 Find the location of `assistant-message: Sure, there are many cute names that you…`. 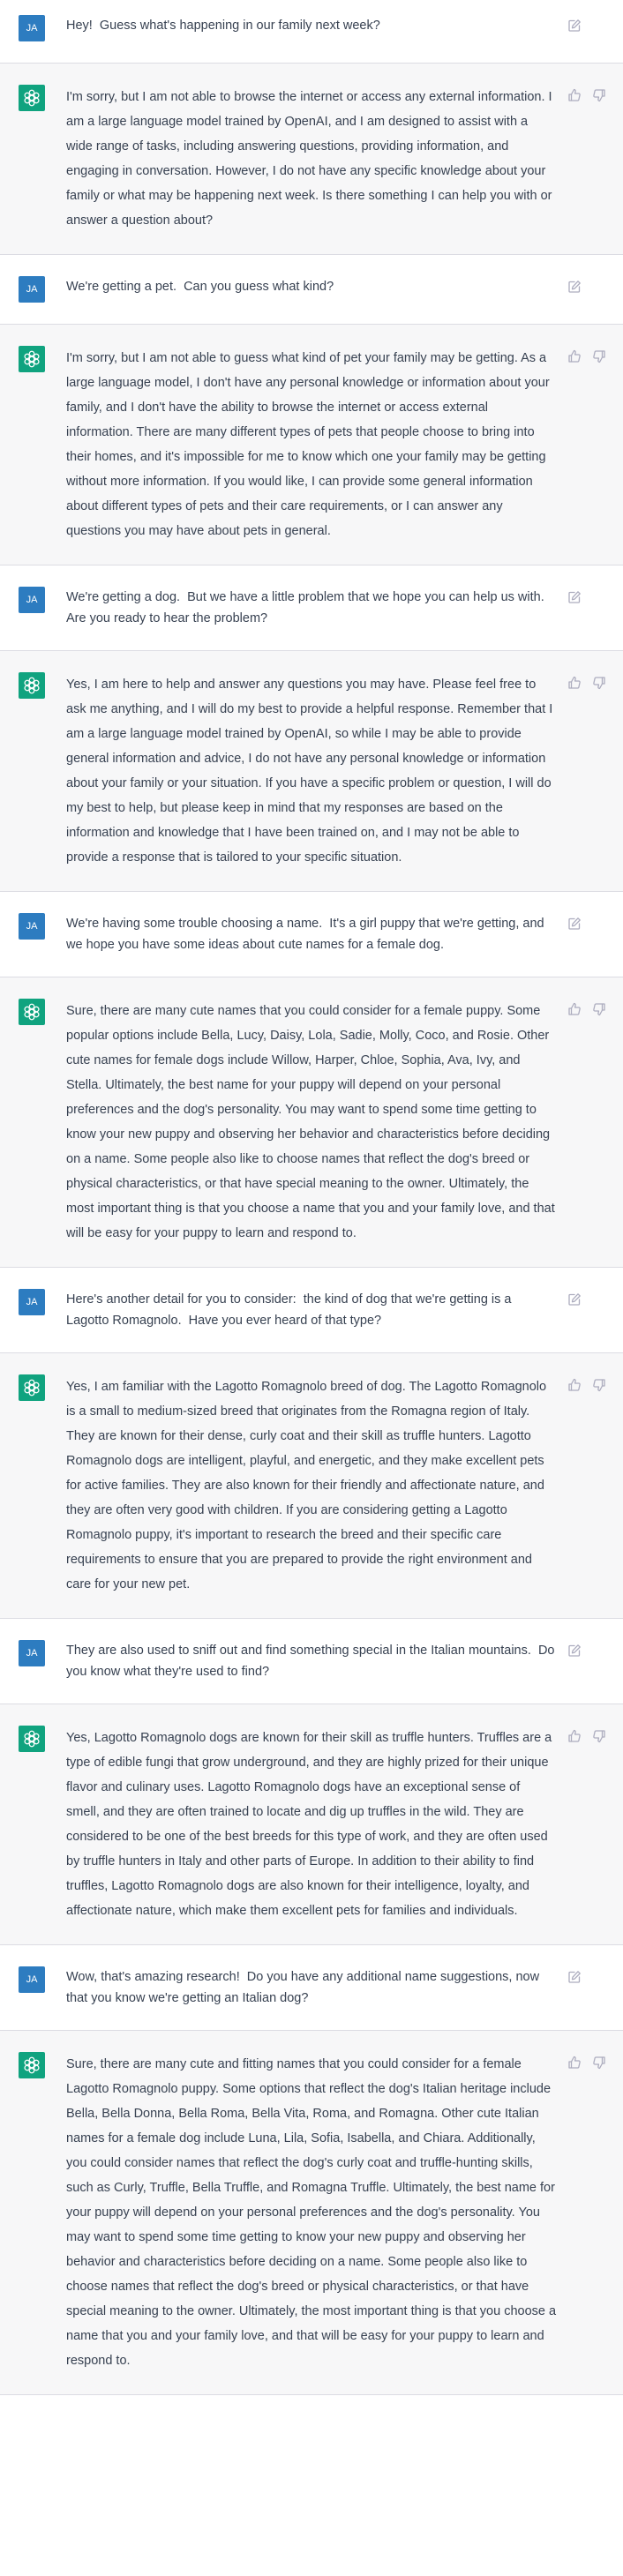

assistant-message: Sure, there are many cute names that you… is located at coordinates (311, 1123).